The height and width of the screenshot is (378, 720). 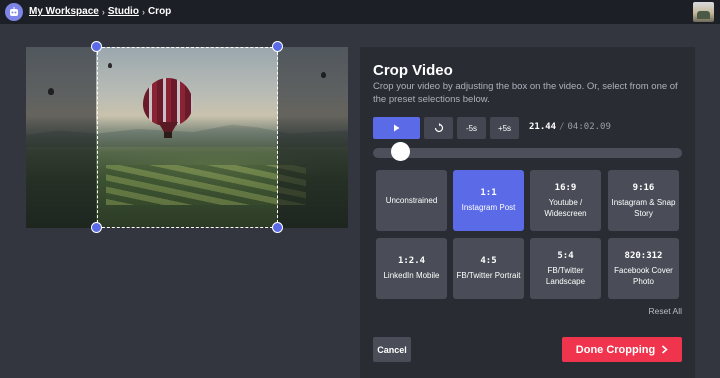 I want to click on done-cropping-label: Done Cropping, so click(x=615, y=349).